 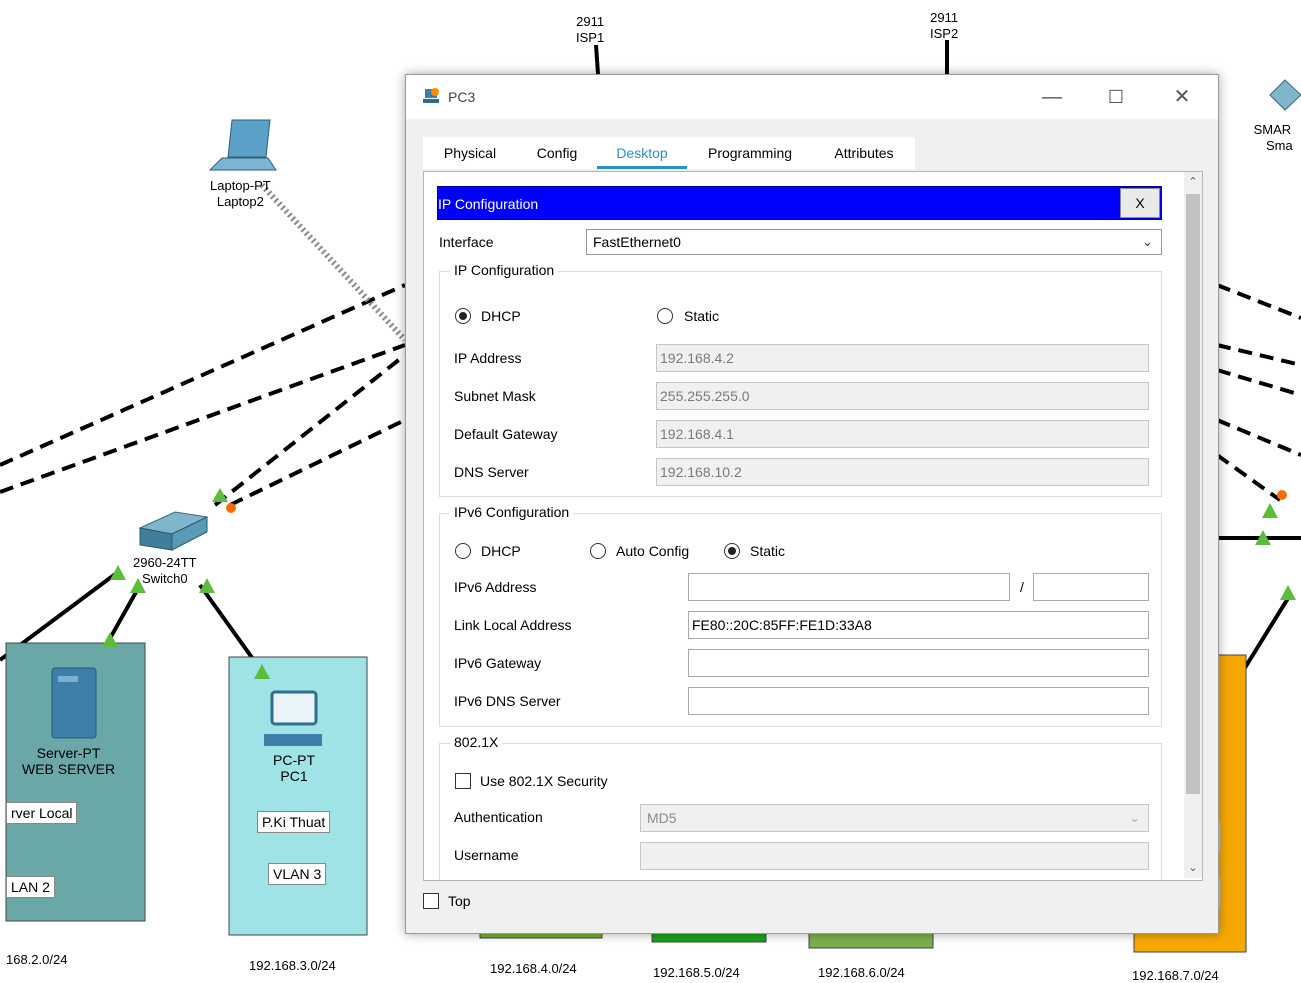 I want to click on scroll-up-icon: ⌃, so click(x=1193, y=182).